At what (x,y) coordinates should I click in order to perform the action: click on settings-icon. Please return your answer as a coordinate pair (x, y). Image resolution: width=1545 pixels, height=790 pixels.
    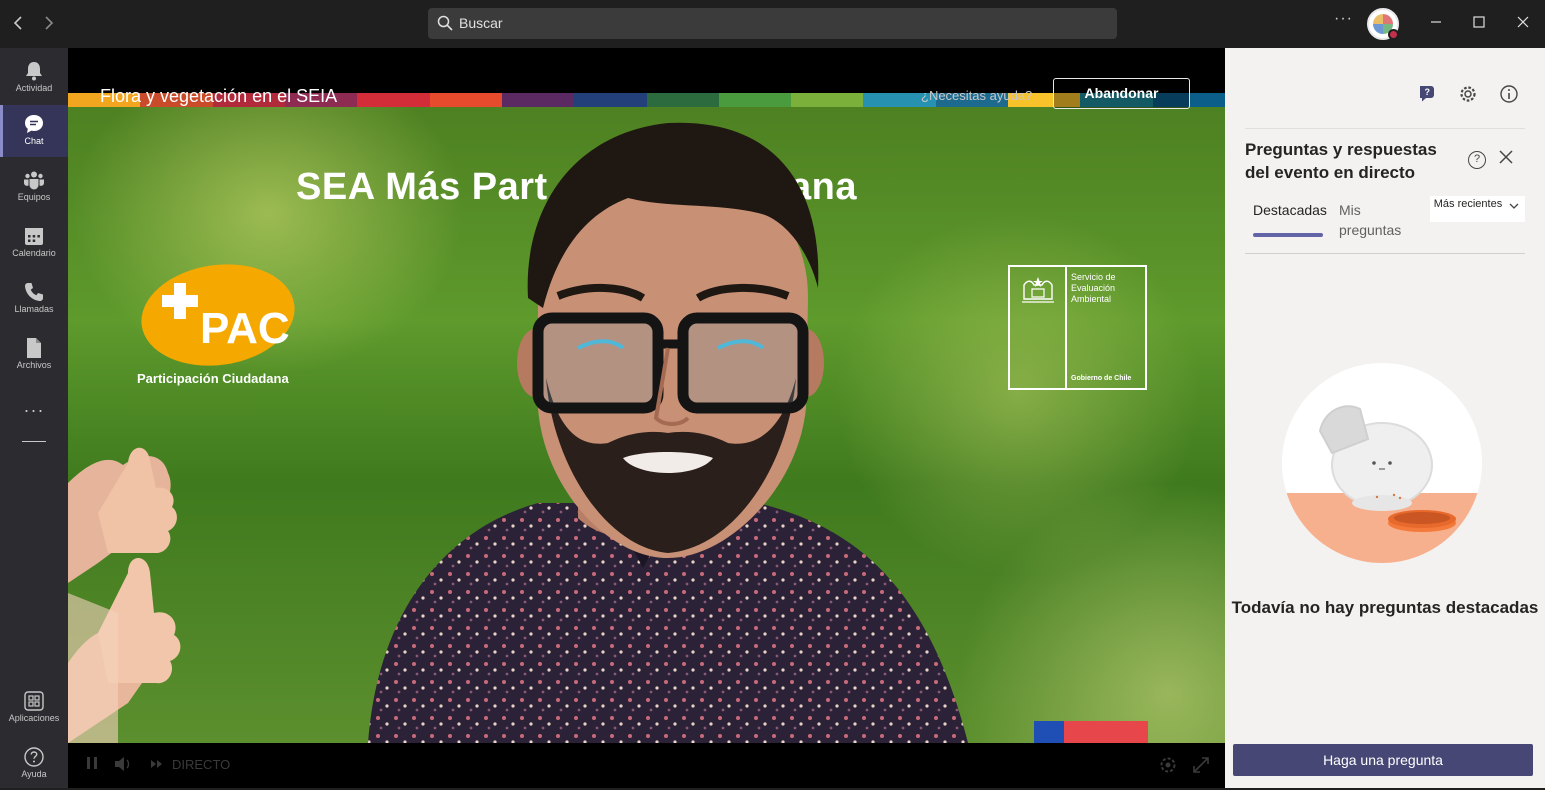
    Looking at the image, I should click on (1168, 765).